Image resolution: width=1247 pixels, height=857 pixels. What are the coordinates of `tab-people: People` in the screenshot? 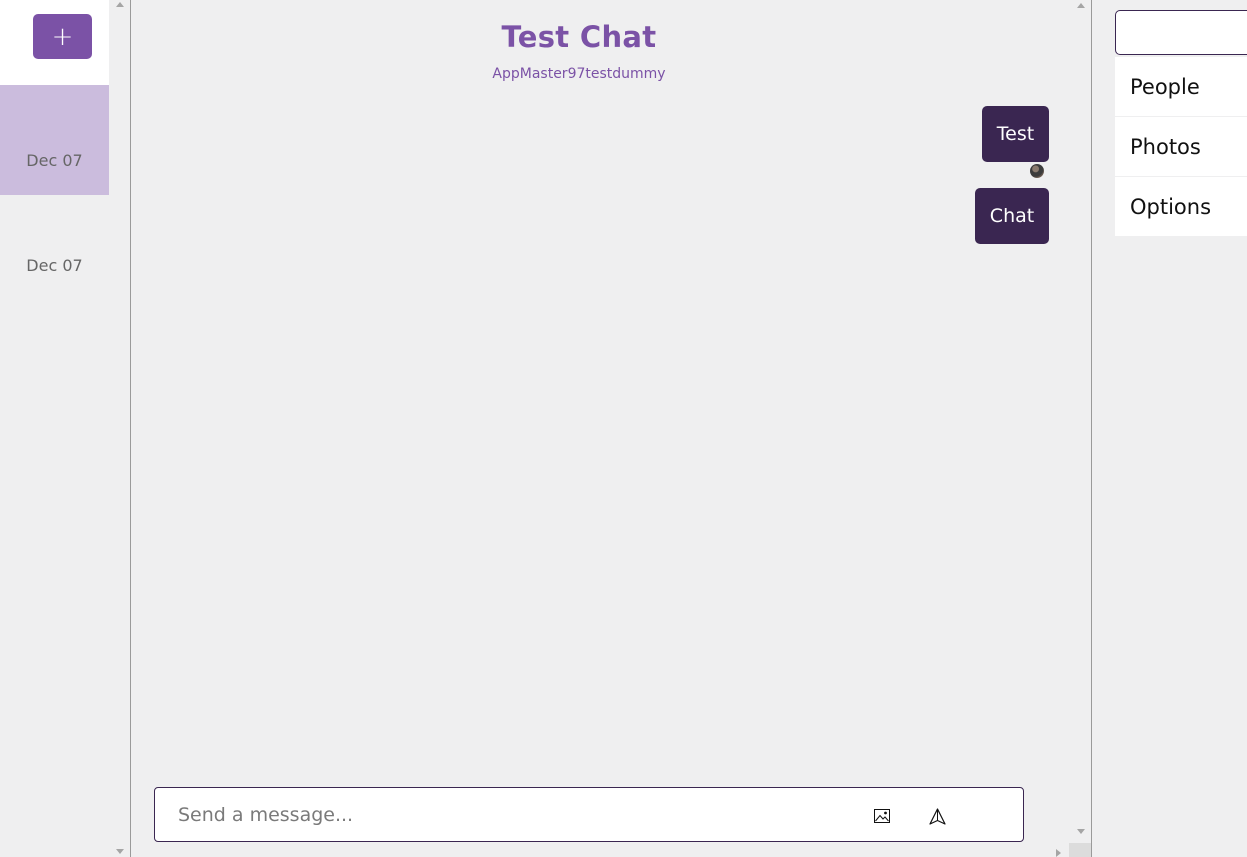 It's located at (1181, 86).